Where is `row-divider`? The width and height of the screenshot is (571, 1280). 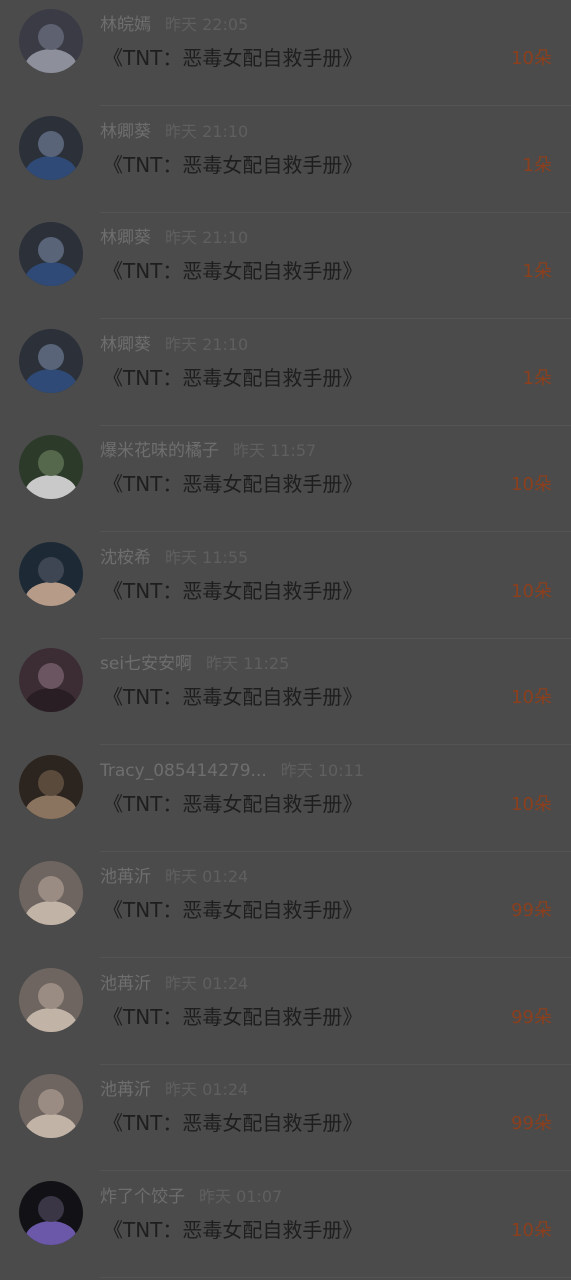
row-divider is located at coordinates (335, 1277).